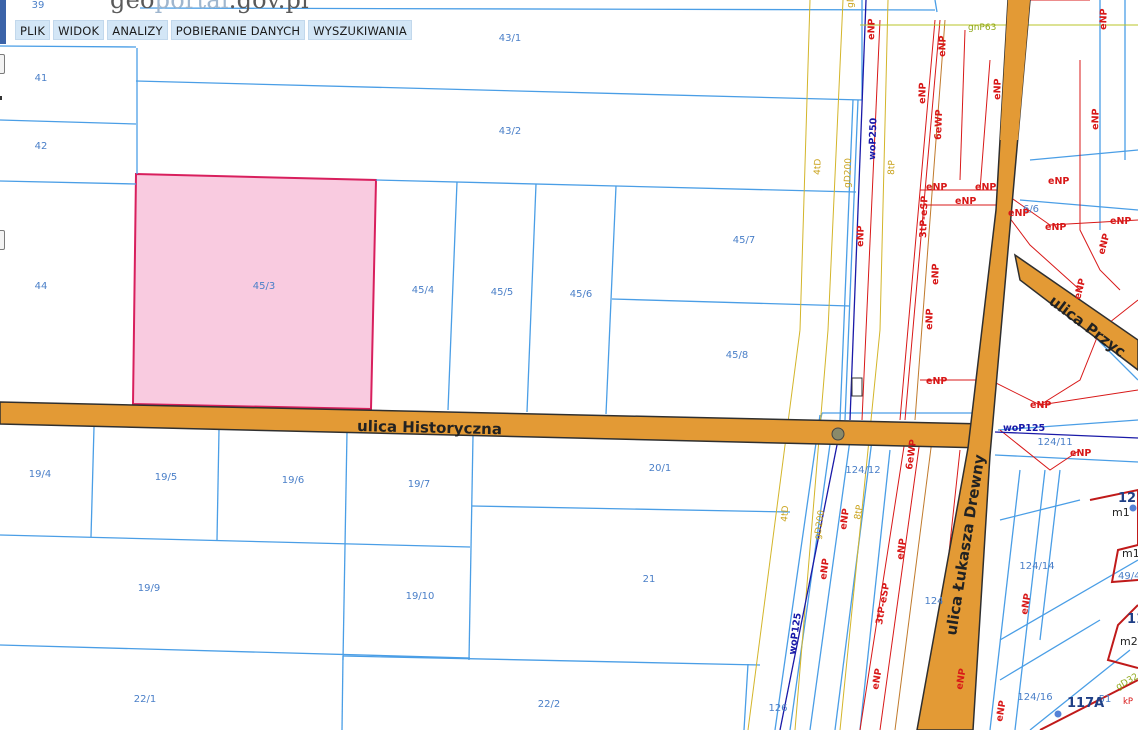  What do you see at coordinates (982, 28) in the screenshot?
I see `svg-text: gnP63` at bounding box center [982, 28].